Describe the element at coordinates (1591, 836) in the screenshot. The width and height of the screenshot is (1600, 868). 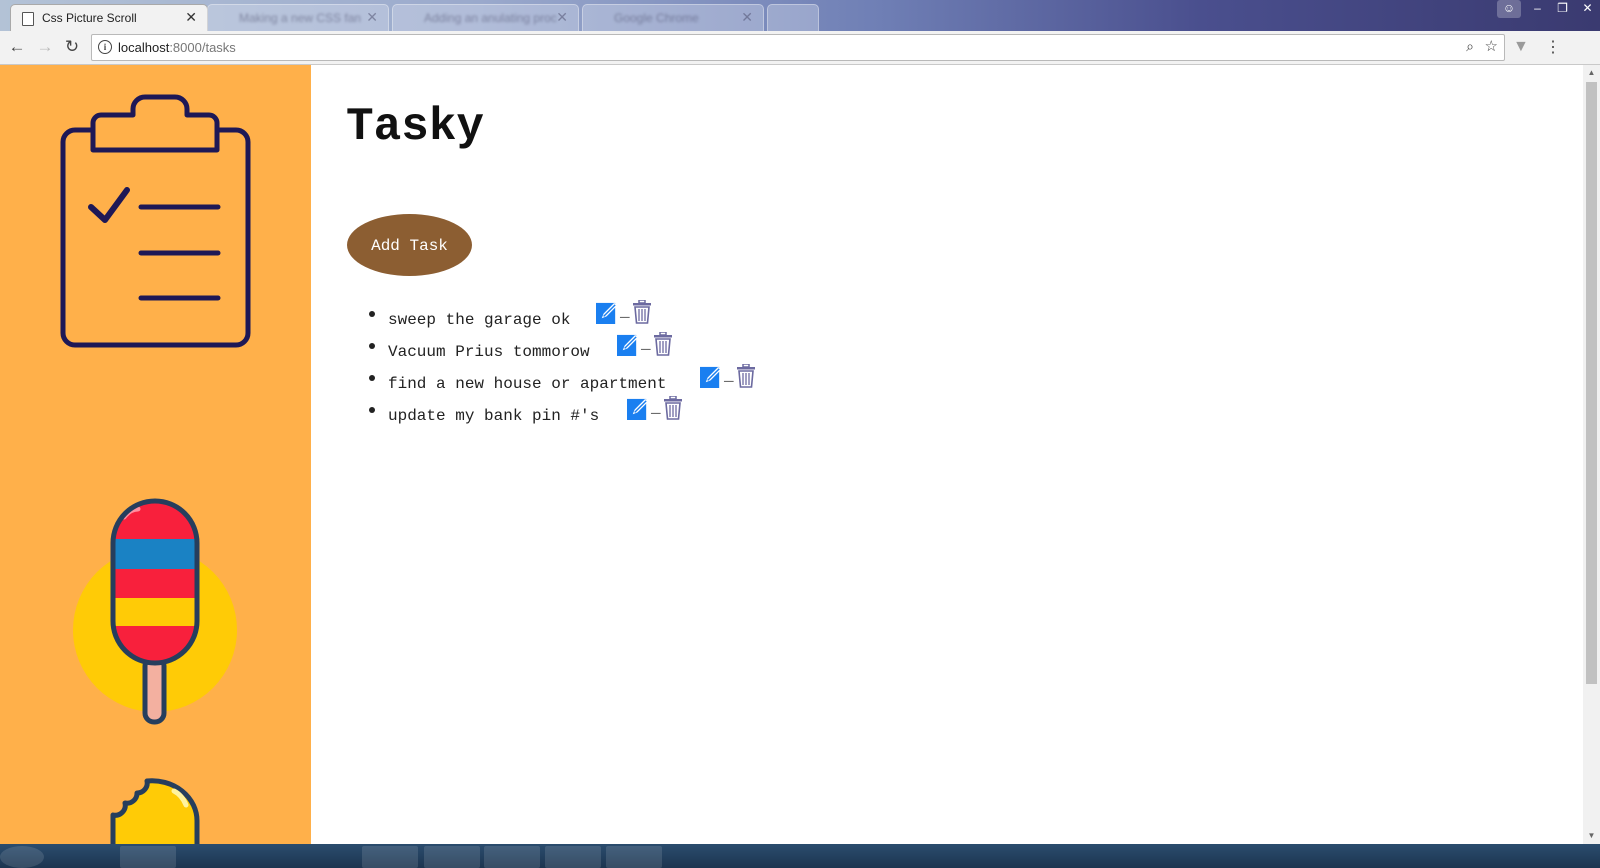
I see `scroll-down-icon: ▼` at that location.